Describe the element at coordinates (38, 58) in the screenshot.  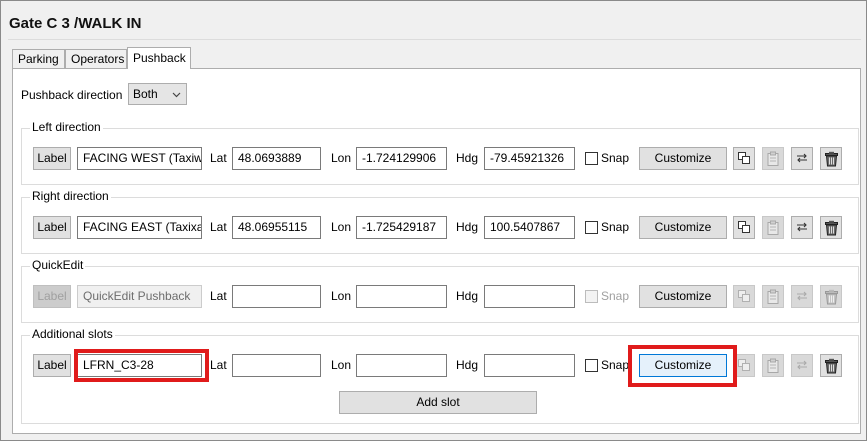
I see `tab-parking: Parking` at that location.